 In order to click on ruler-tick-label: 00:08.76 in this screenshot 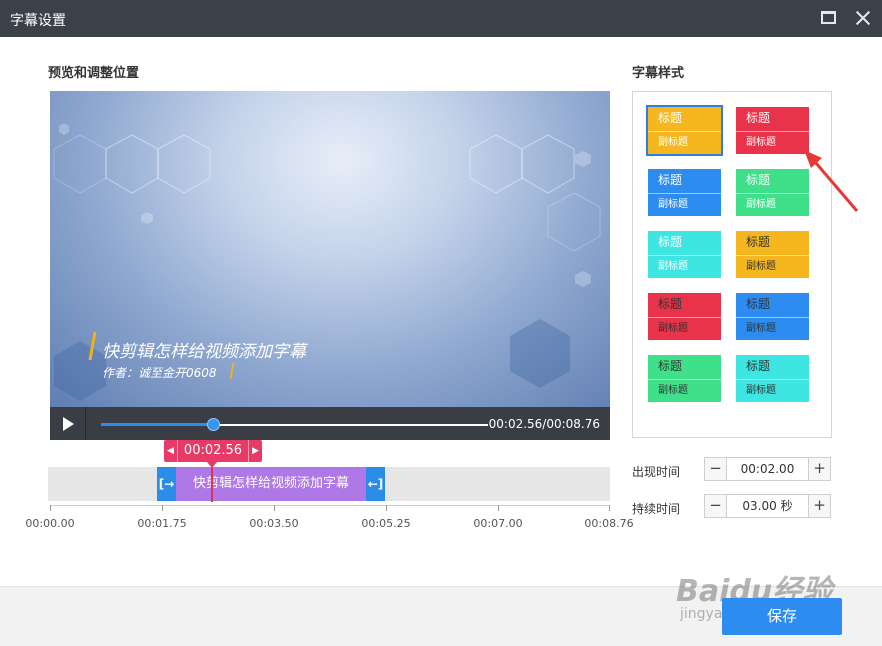, I will do `click(609, 523)`.